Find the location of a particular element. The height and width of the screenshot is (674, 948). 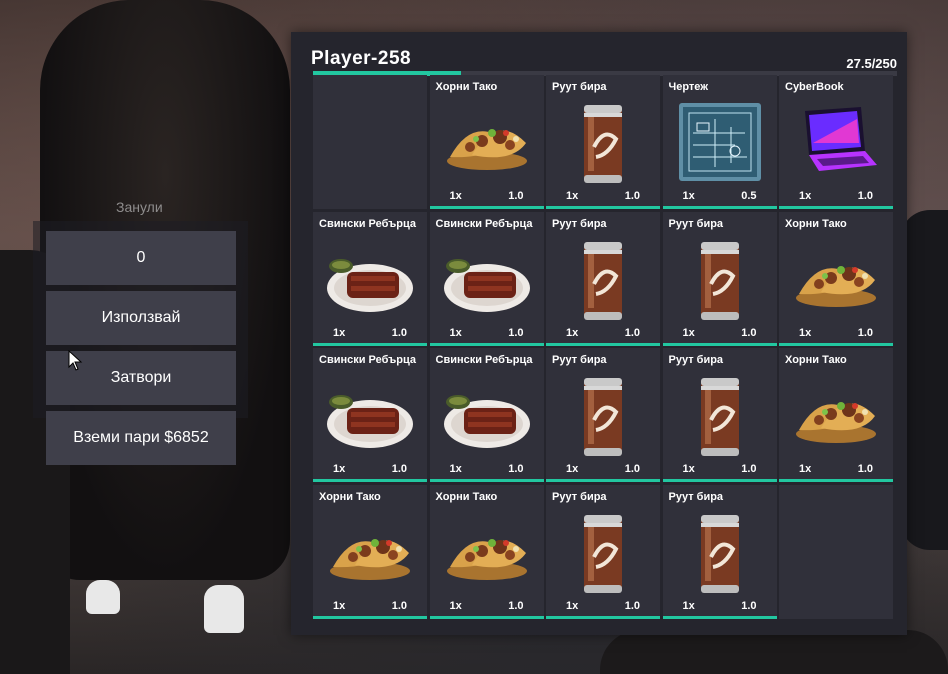

item-weight: 0.5 is located at coordinates (749, 196).